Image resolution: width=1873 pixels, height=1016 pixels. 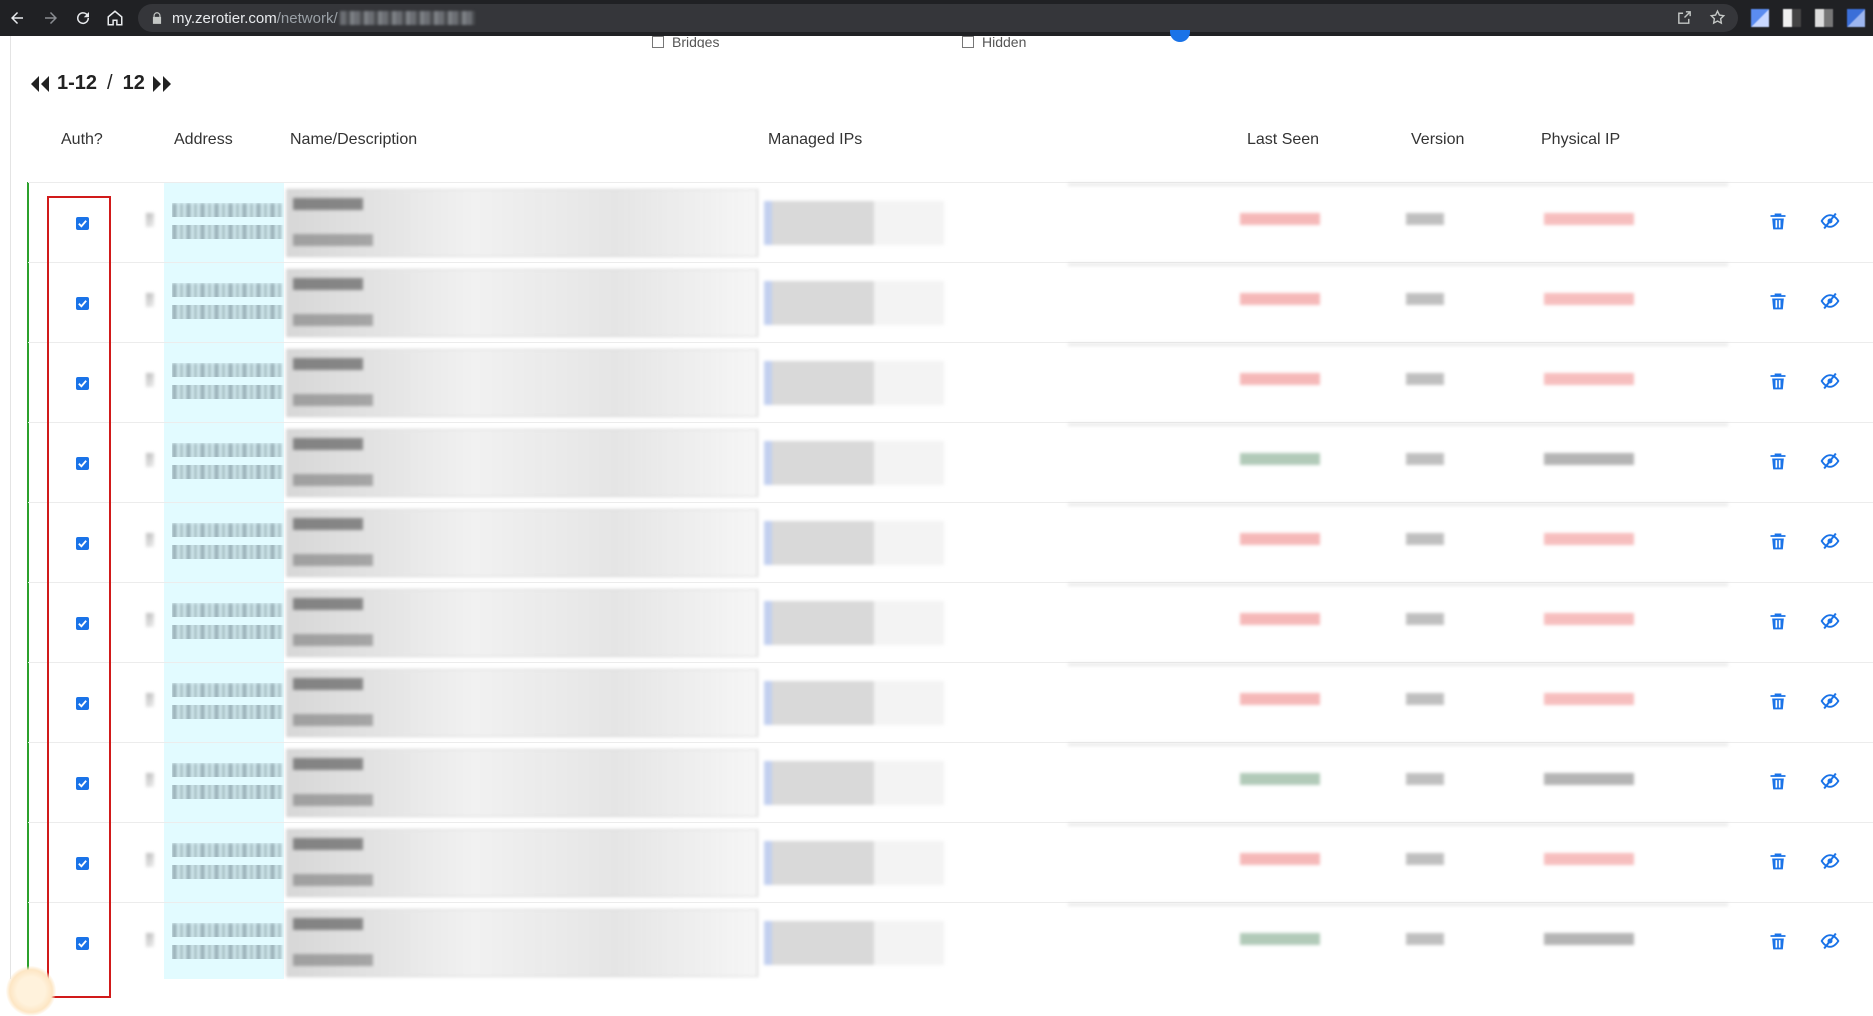 I want to click on column-header-name: Name/Description, so click(x=353, y=140).